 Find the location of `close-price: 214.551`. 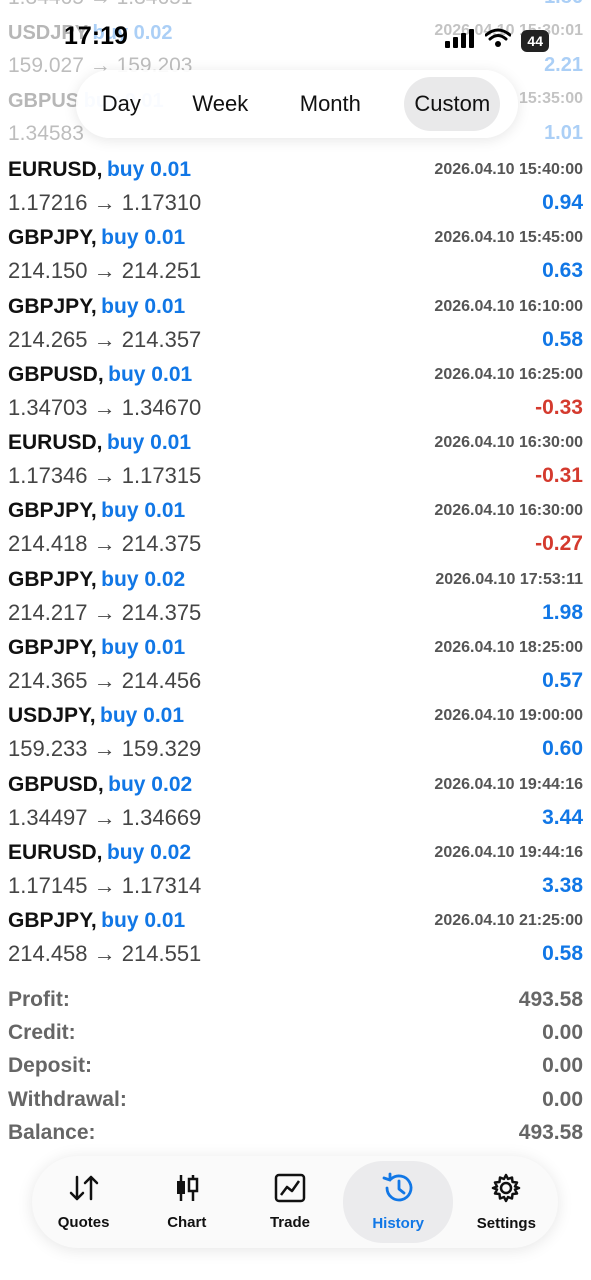

close-price: 214.551 is located at coordinates (161, 954).